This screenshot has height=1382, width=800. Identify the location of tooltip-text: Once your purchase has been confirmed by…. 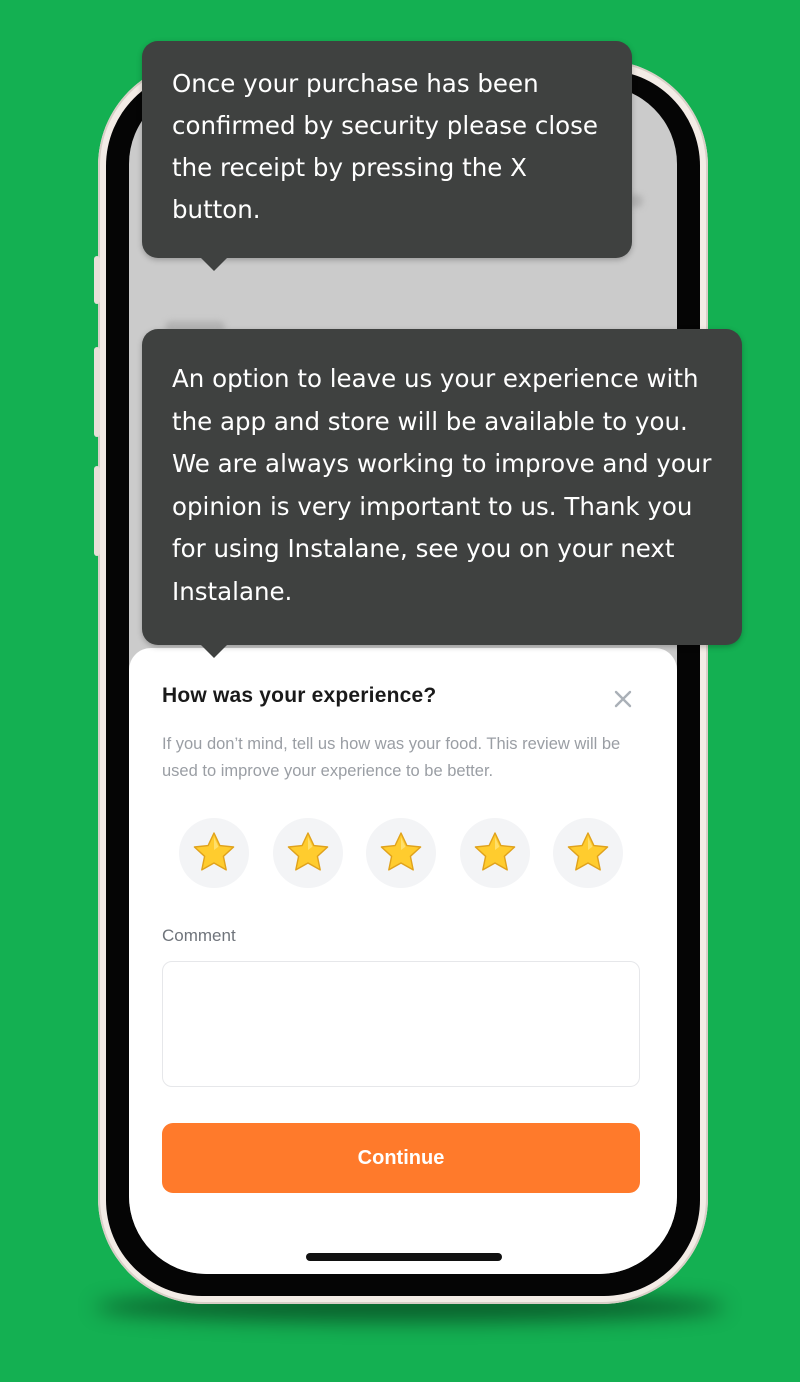
(385, 146).